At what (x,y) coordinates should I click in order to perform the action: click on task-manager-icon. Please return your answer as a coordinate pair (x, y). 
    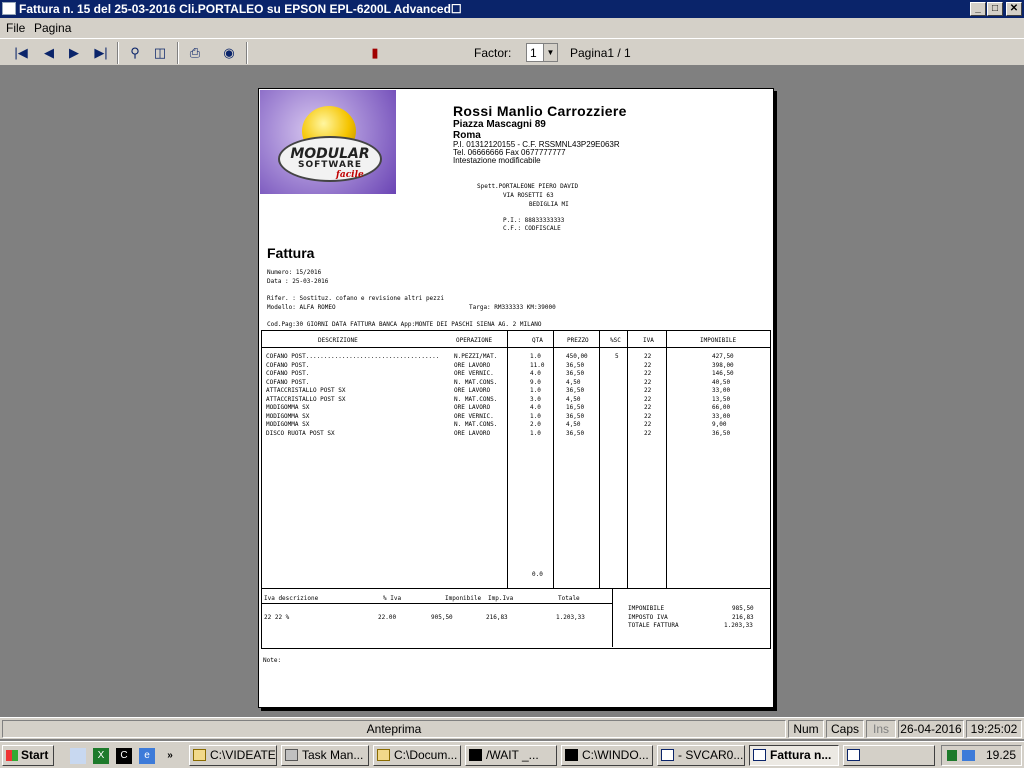
    Looking at the image, I should click on (291, 755).